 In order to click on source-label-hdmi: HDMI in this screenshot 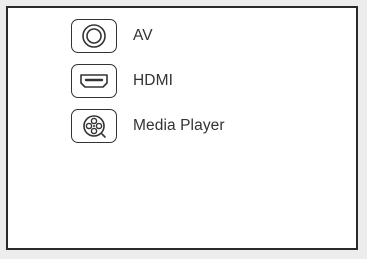, I will do `click(153, 80)`.